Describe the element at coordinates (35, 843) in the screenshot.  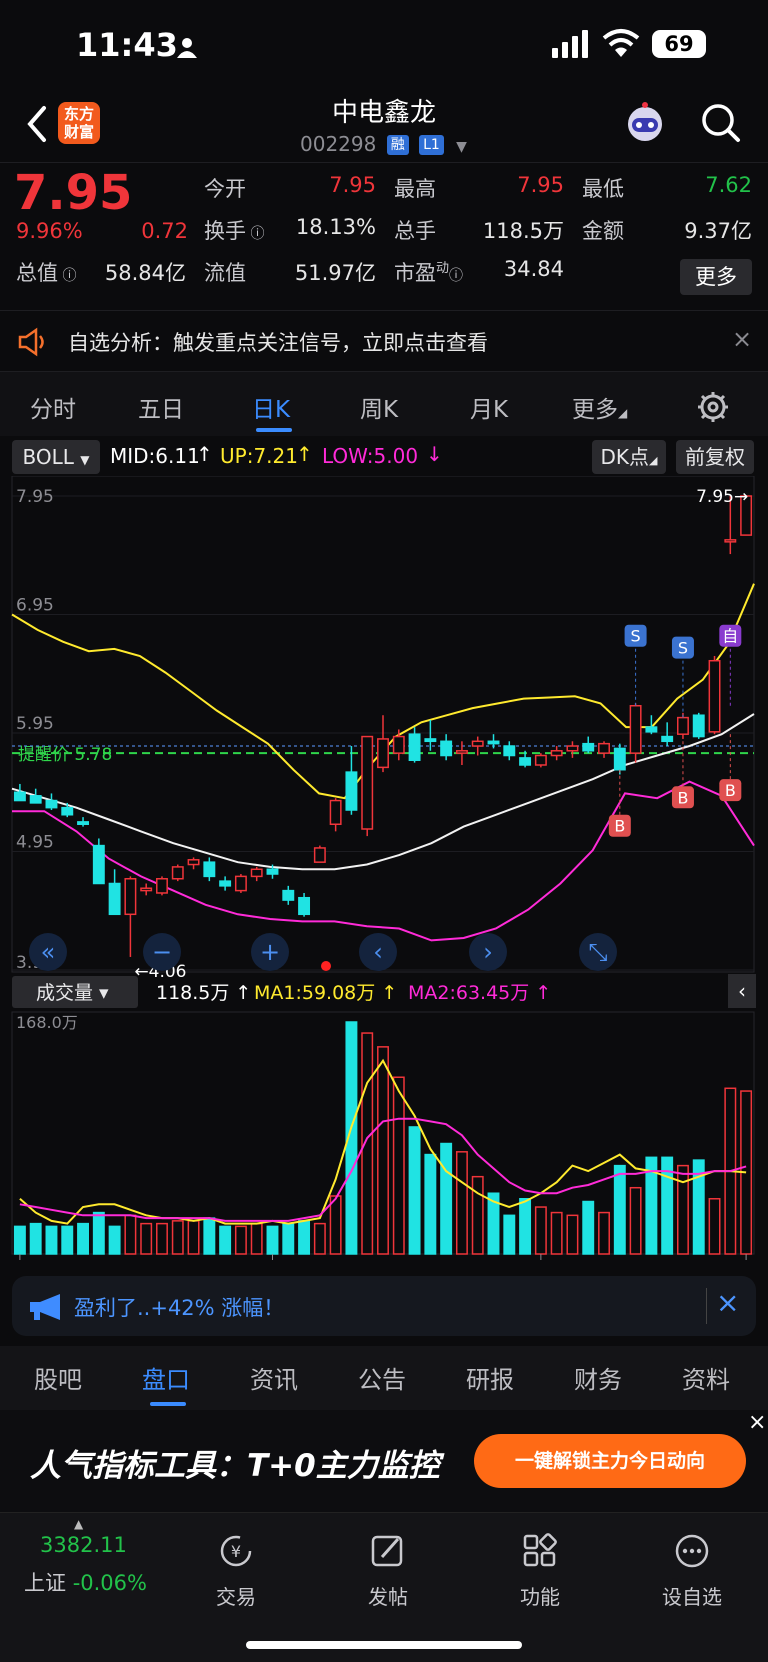
I see `y-tick-label: 4.95` at that location.